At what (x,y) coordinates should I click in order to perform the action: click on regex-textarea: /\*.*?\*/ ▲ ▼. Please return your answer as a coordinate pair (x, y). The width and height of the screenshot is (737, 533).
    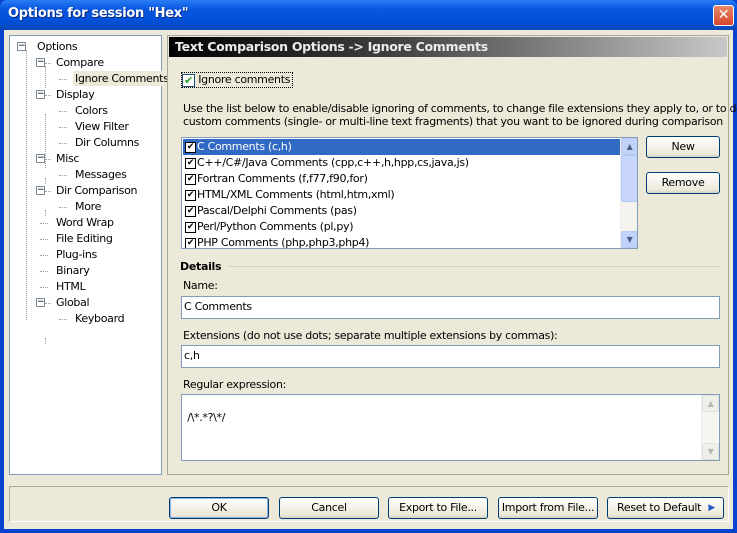
    Looking at the image, I should click on (450, 427).